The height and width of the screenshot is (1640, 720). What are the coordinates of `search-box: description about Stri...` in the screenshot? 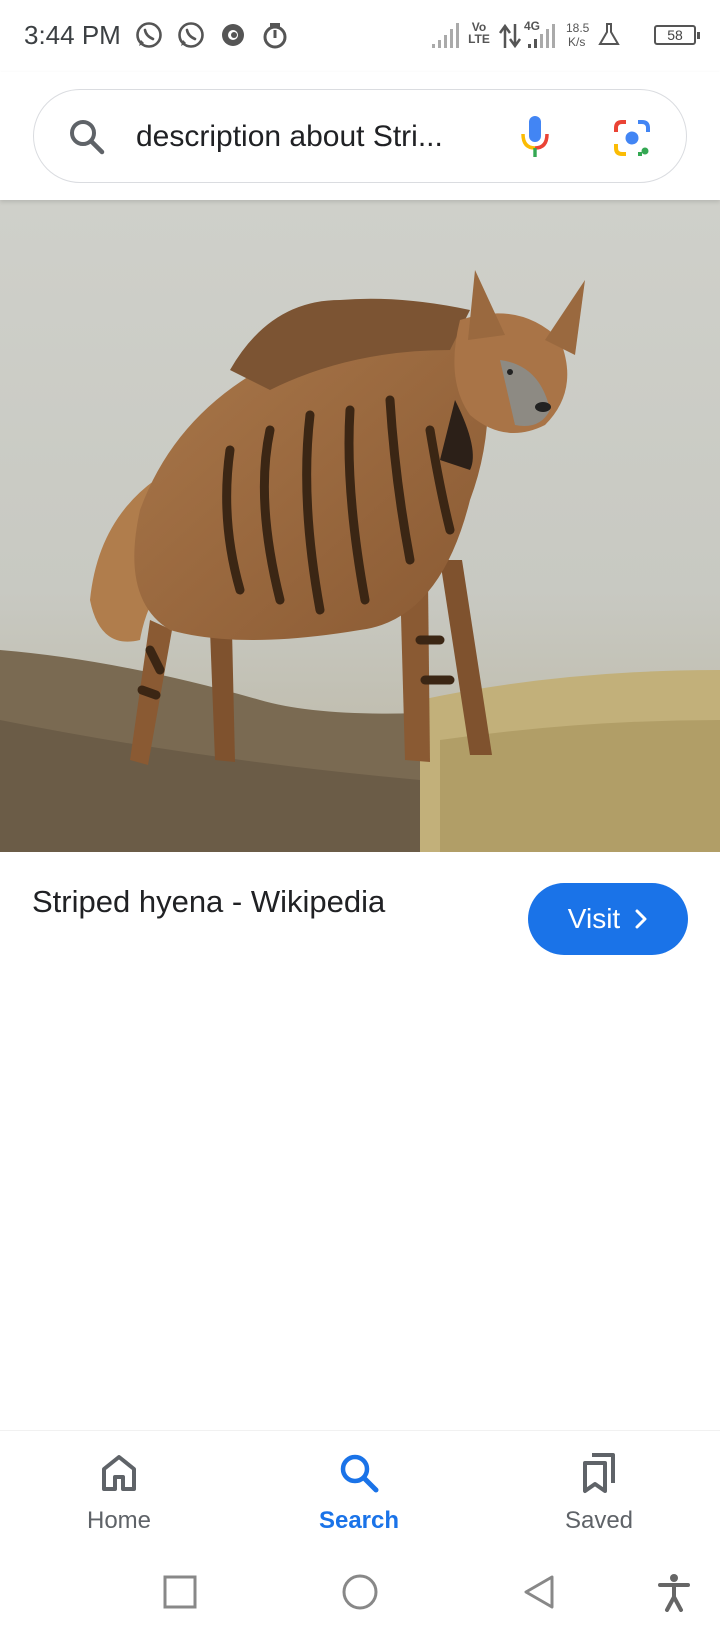 It's located at (360, 136).